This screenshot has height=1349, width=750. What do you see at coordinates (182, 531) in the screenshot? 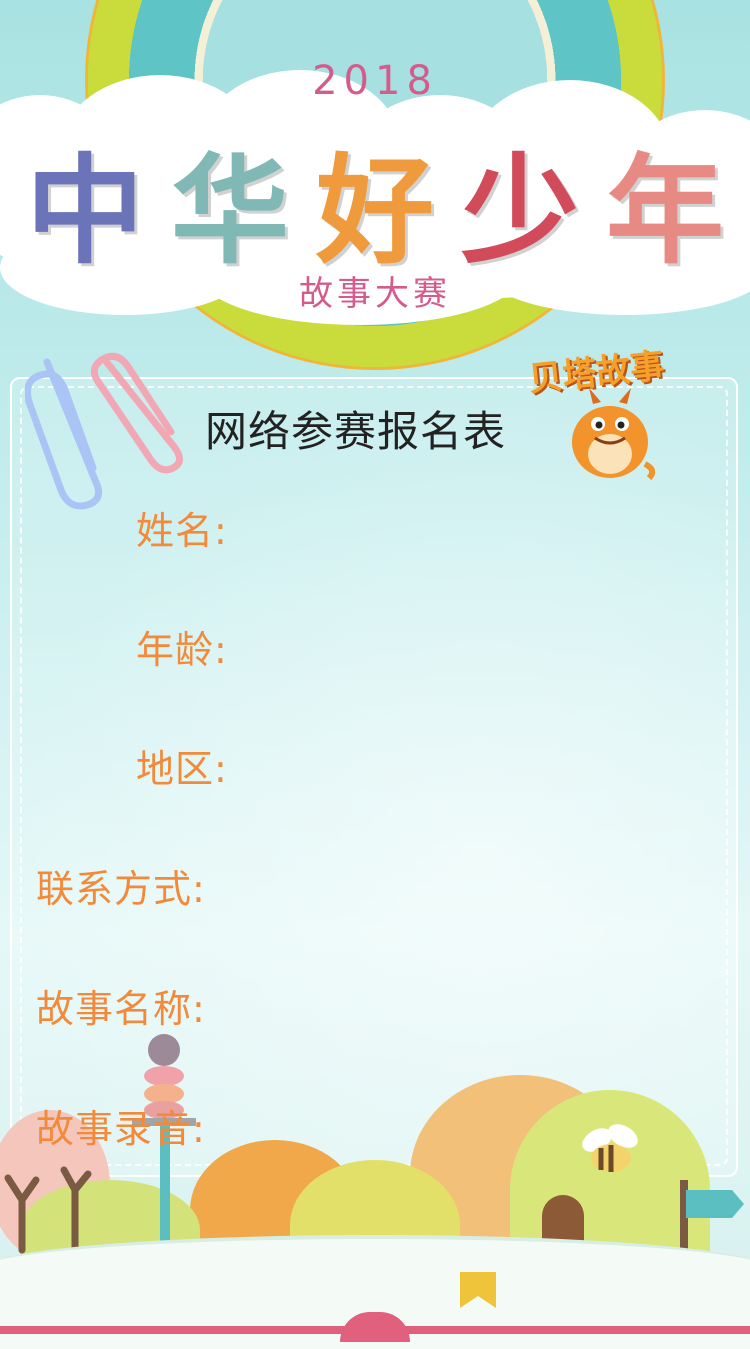
I see `field-label-name: 姓名:` at bounding box center [182, 531].